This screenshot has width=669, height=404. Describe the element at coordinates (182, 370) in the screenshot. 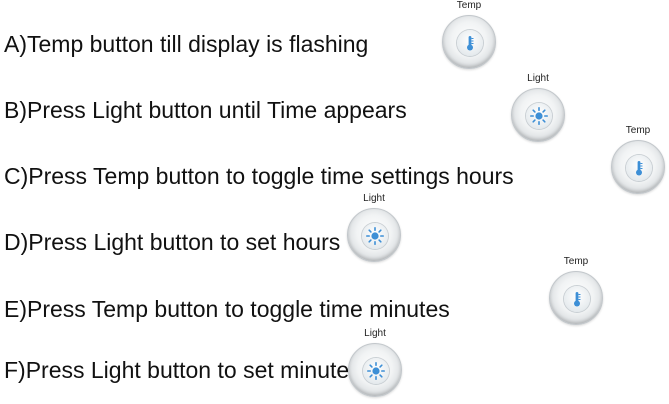

I see `instruction-step-f: F)Press Light button to set minutes` at that location.